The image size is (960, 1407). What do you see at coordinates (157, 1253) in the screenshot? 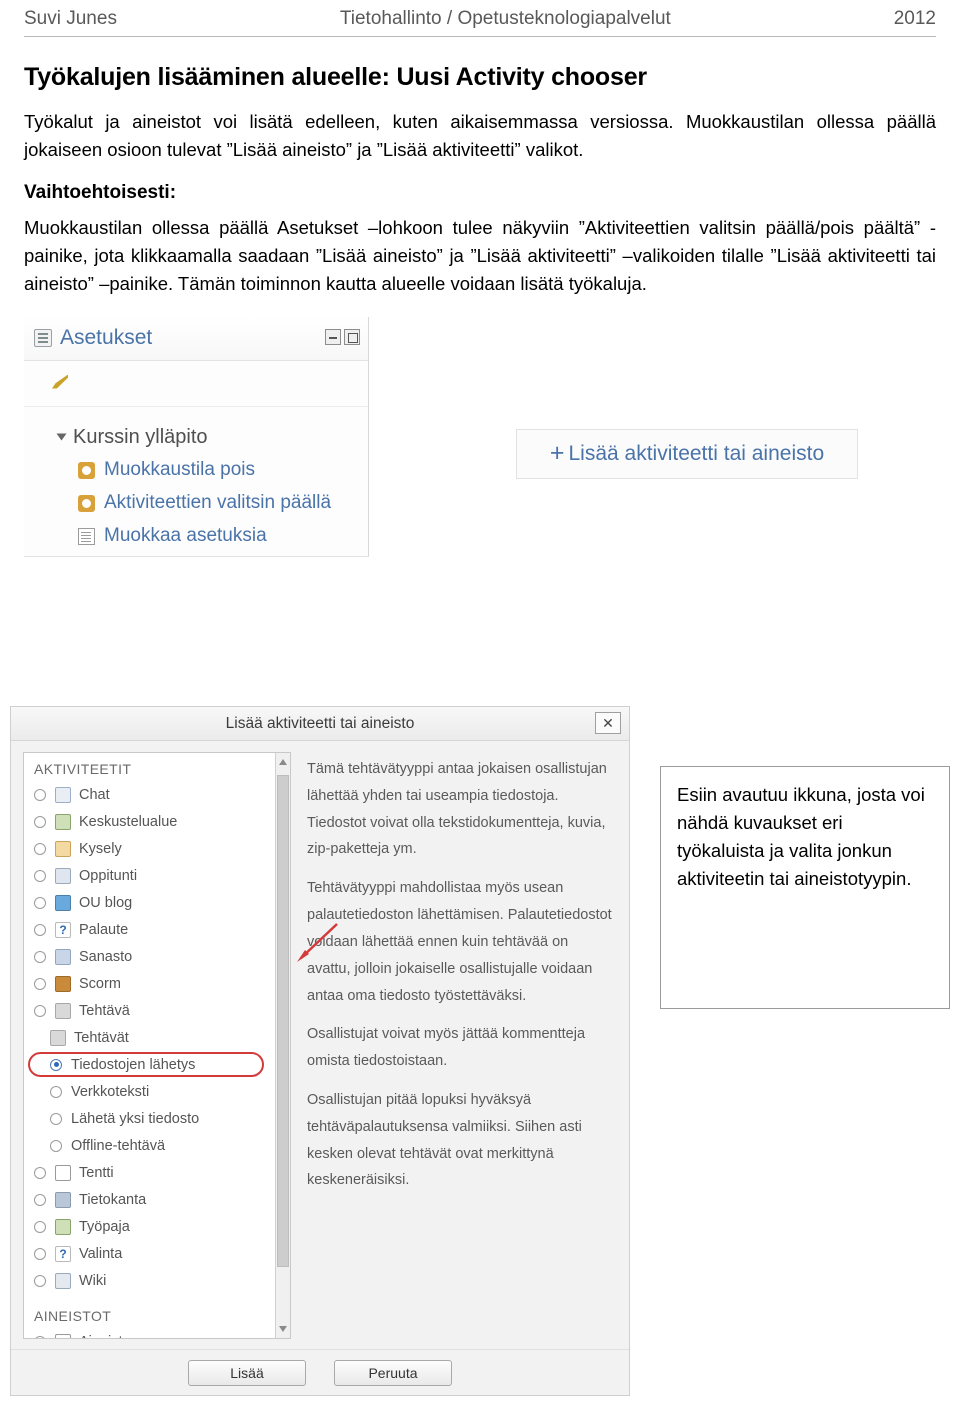
I see `list-item: ? Valinta` at bounding box center [157, 1253].